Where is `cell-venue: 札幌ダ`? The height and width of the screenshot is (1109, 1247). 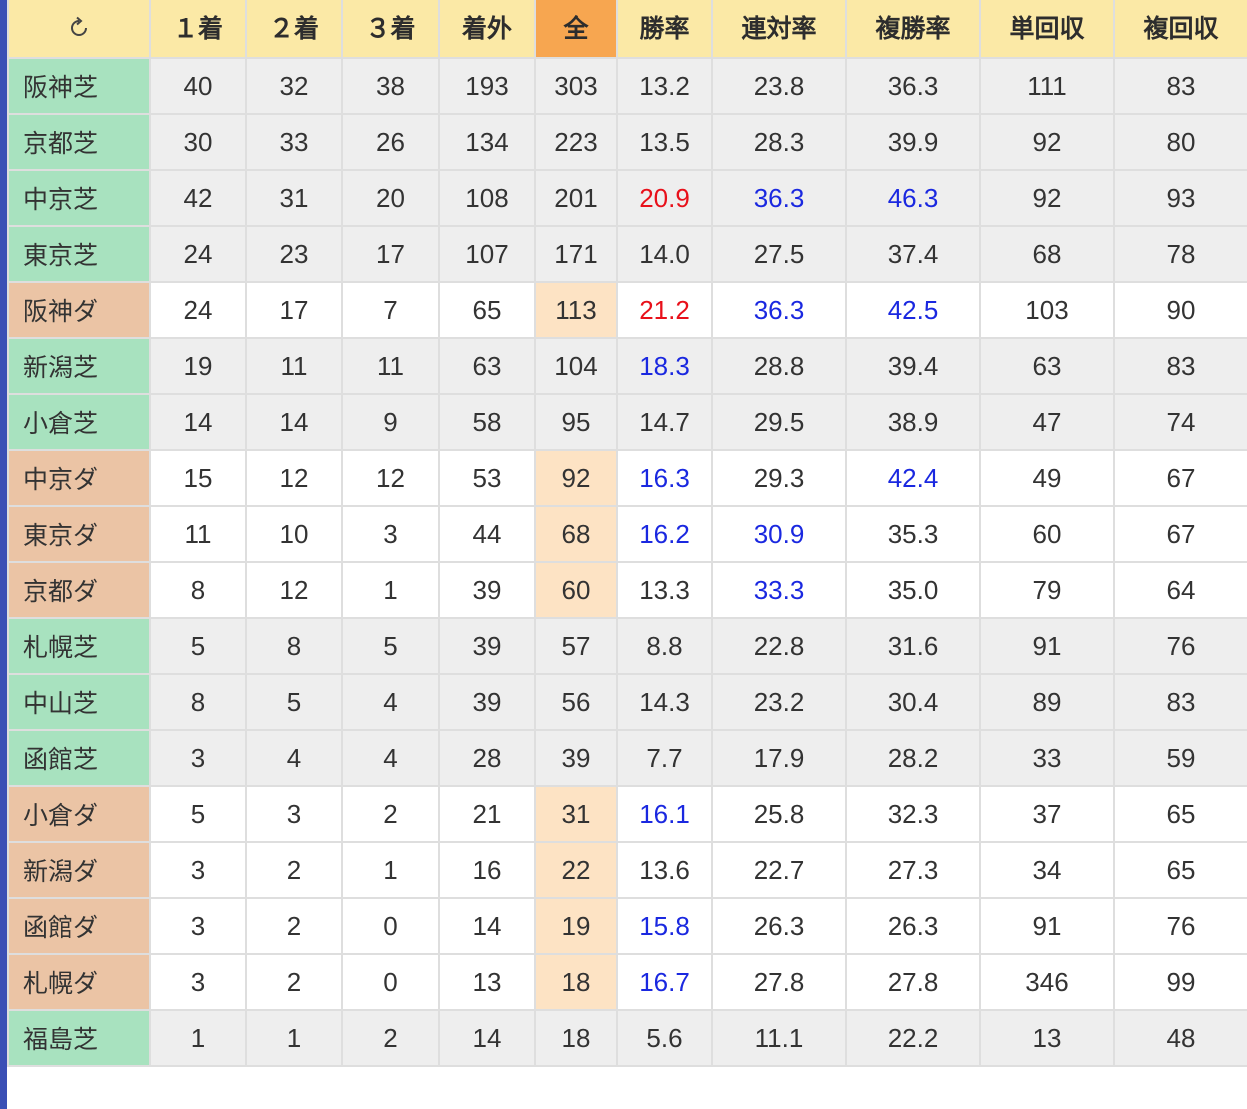
cell-venue: 札幌ダ is located at coordinates (79, 982).